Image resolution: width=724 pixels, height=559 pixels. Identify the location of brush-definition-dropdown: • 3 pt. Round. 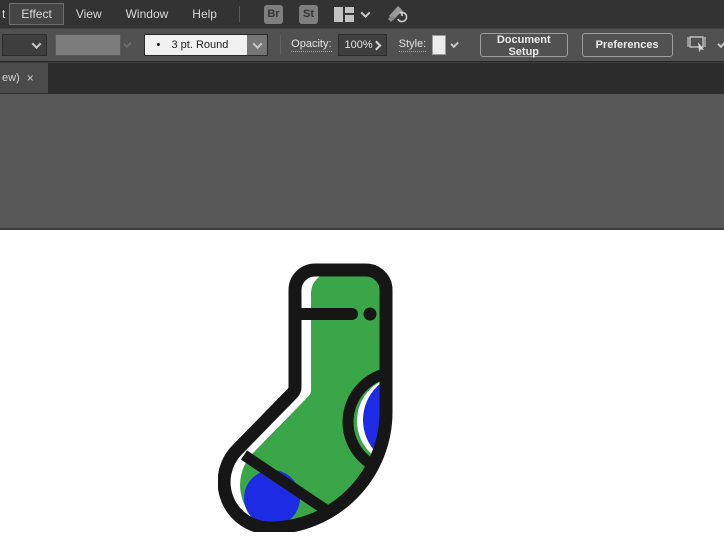
(206, 45).